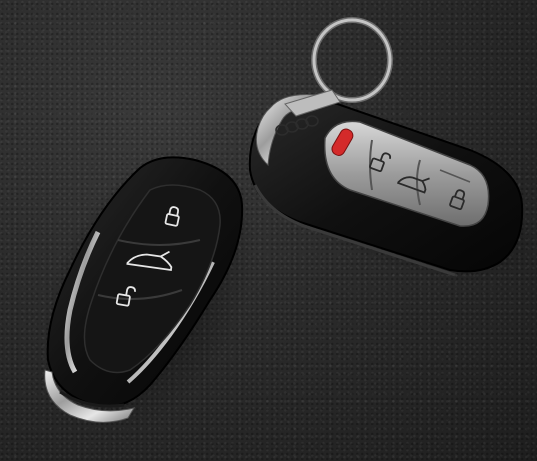 This screenshot has height=461, width=537. I want to click on key-ring, so click(352, 60).